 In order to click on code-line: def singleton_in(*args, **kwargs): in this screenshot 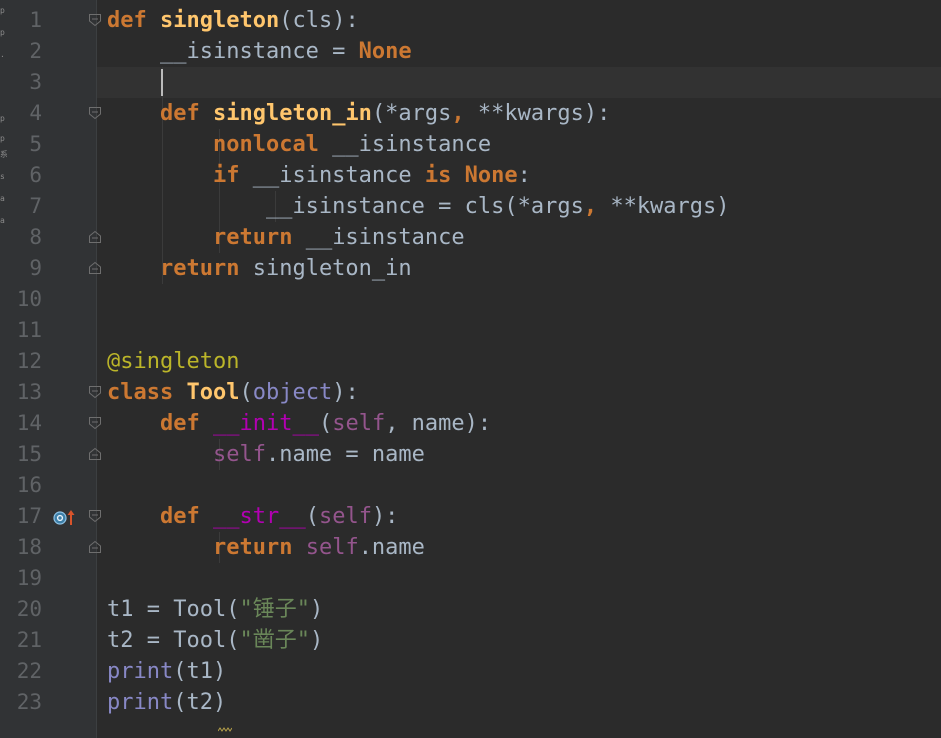, I will do `click(358, 113)`.